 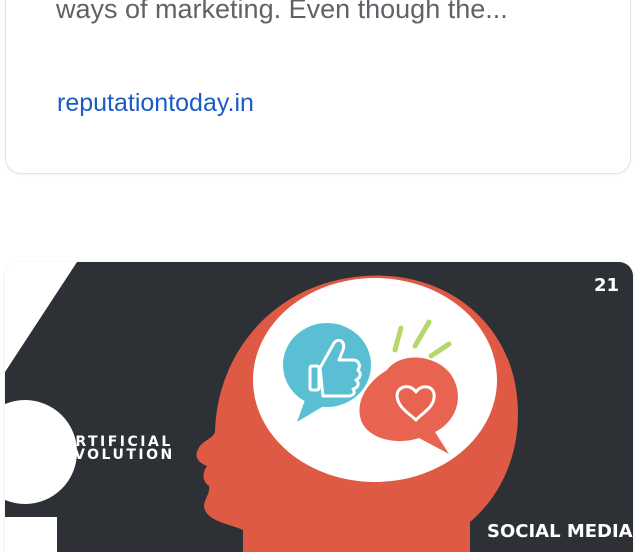 I want to click on source-link: reputationtoday.in, so click(x=155, y=103).